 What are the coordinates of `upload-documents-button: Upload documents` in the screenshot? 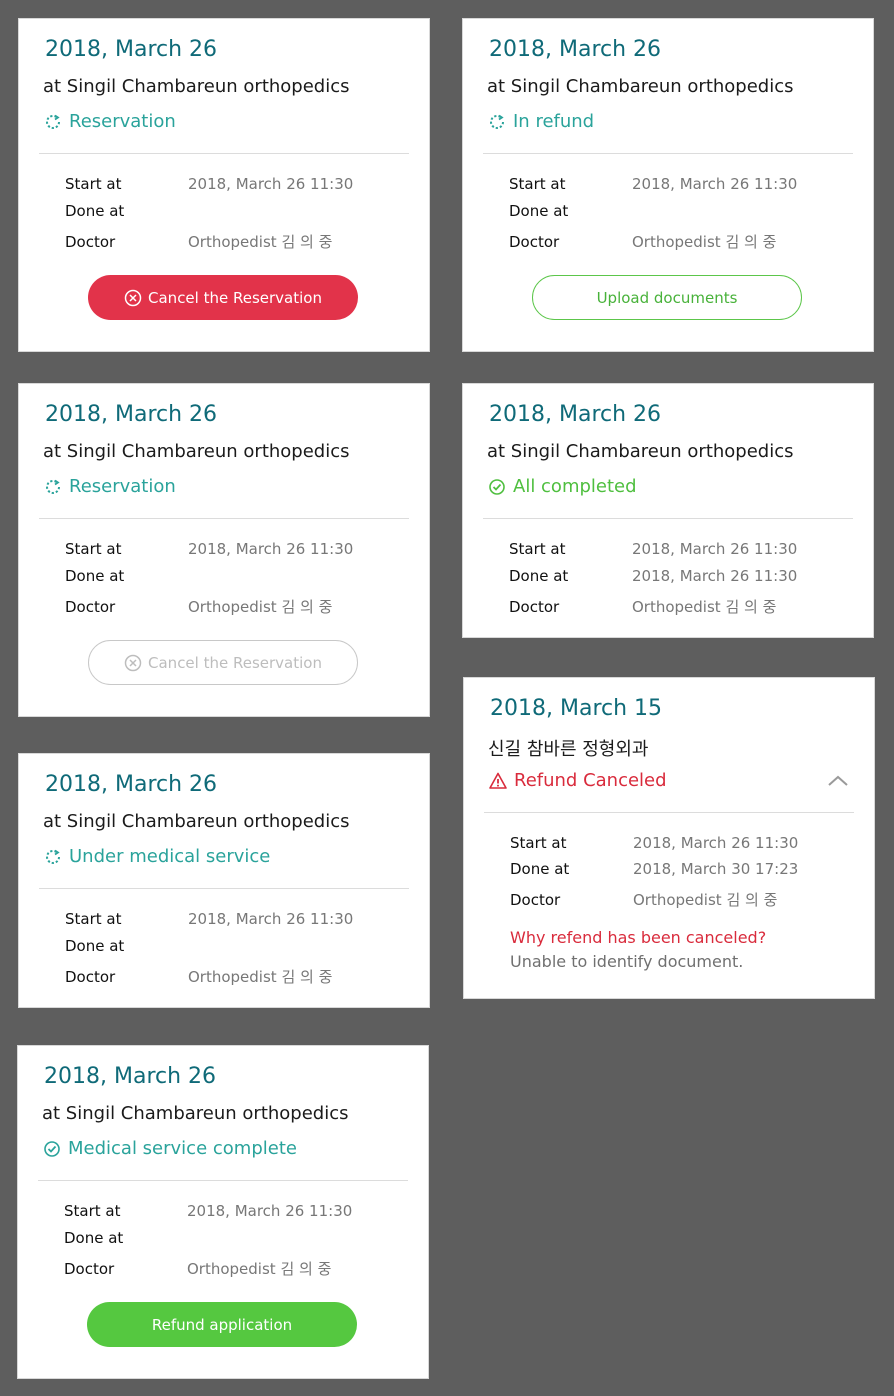 It's located at (667, 297).